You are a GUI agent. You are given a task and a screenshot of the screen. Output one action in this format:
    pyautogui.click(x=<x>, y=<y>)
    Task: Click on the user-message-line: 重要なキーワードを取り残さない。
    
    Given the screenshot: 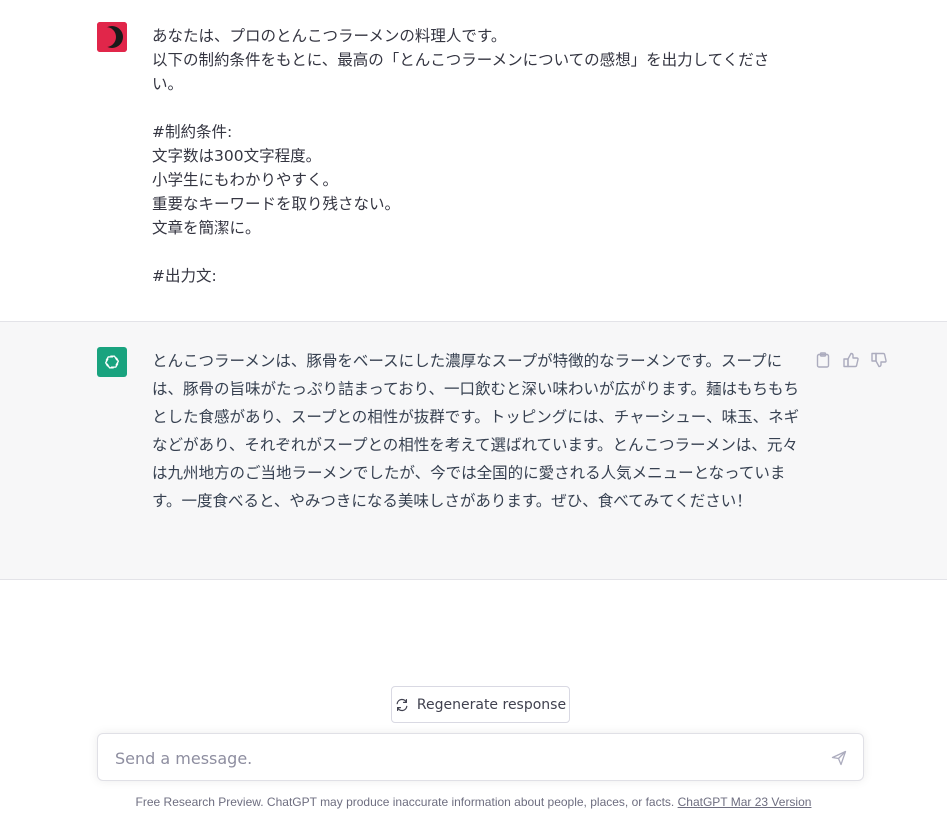 What is the action you would take?
    pyautogui.click(x=276, y=204)
    